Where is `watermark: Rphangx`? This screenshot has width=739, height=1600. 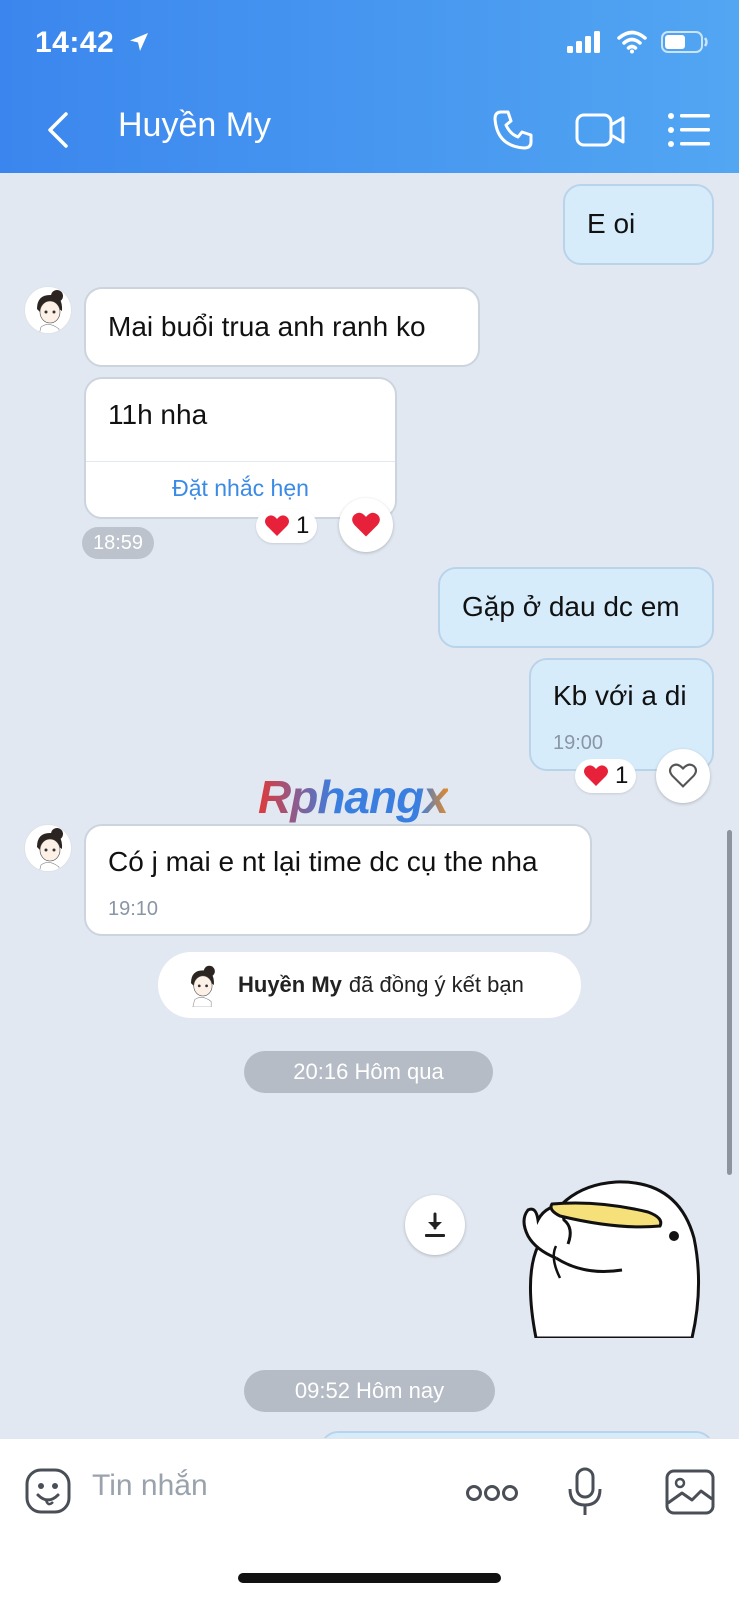
watermark: Rphangx is located at coordinates (353, 797).